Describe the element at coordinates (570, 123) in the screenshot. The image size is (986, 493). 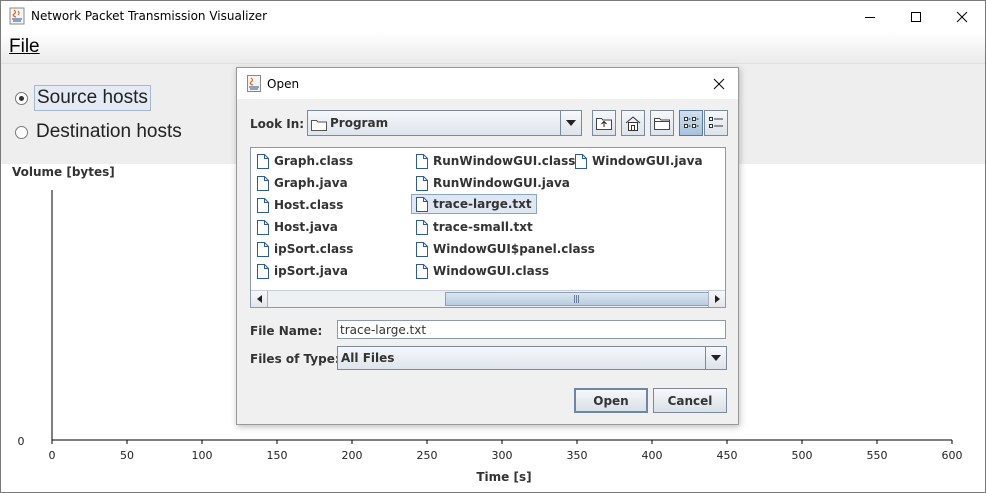
I see `look-in-dropdown-button` at that location.